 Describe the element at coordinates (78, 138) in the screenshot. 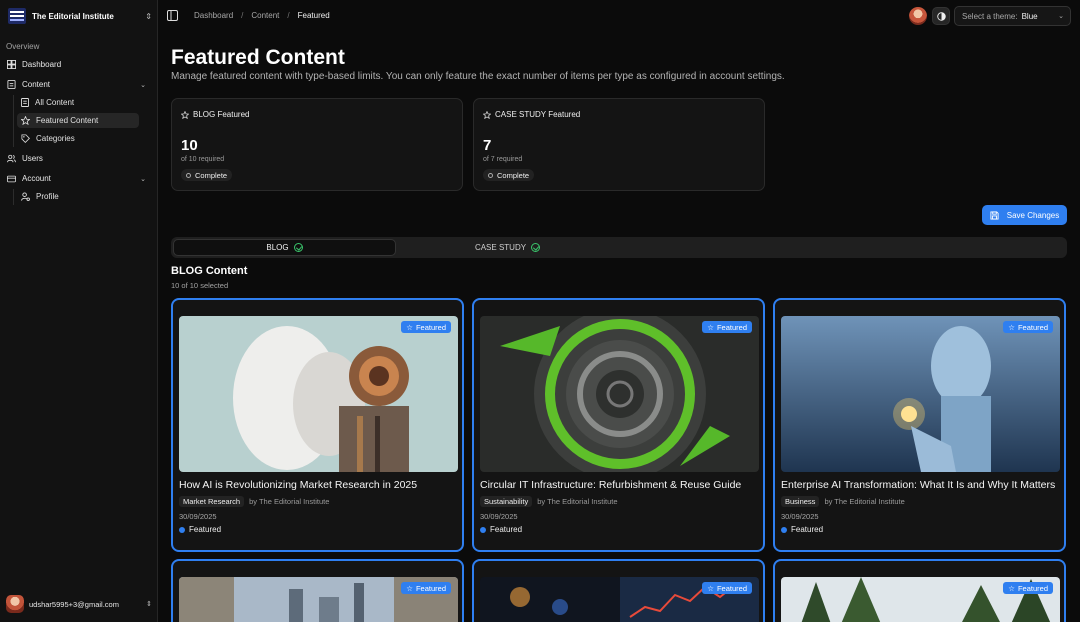

I see `sidebar-subitem-categories: Categories` at that location.